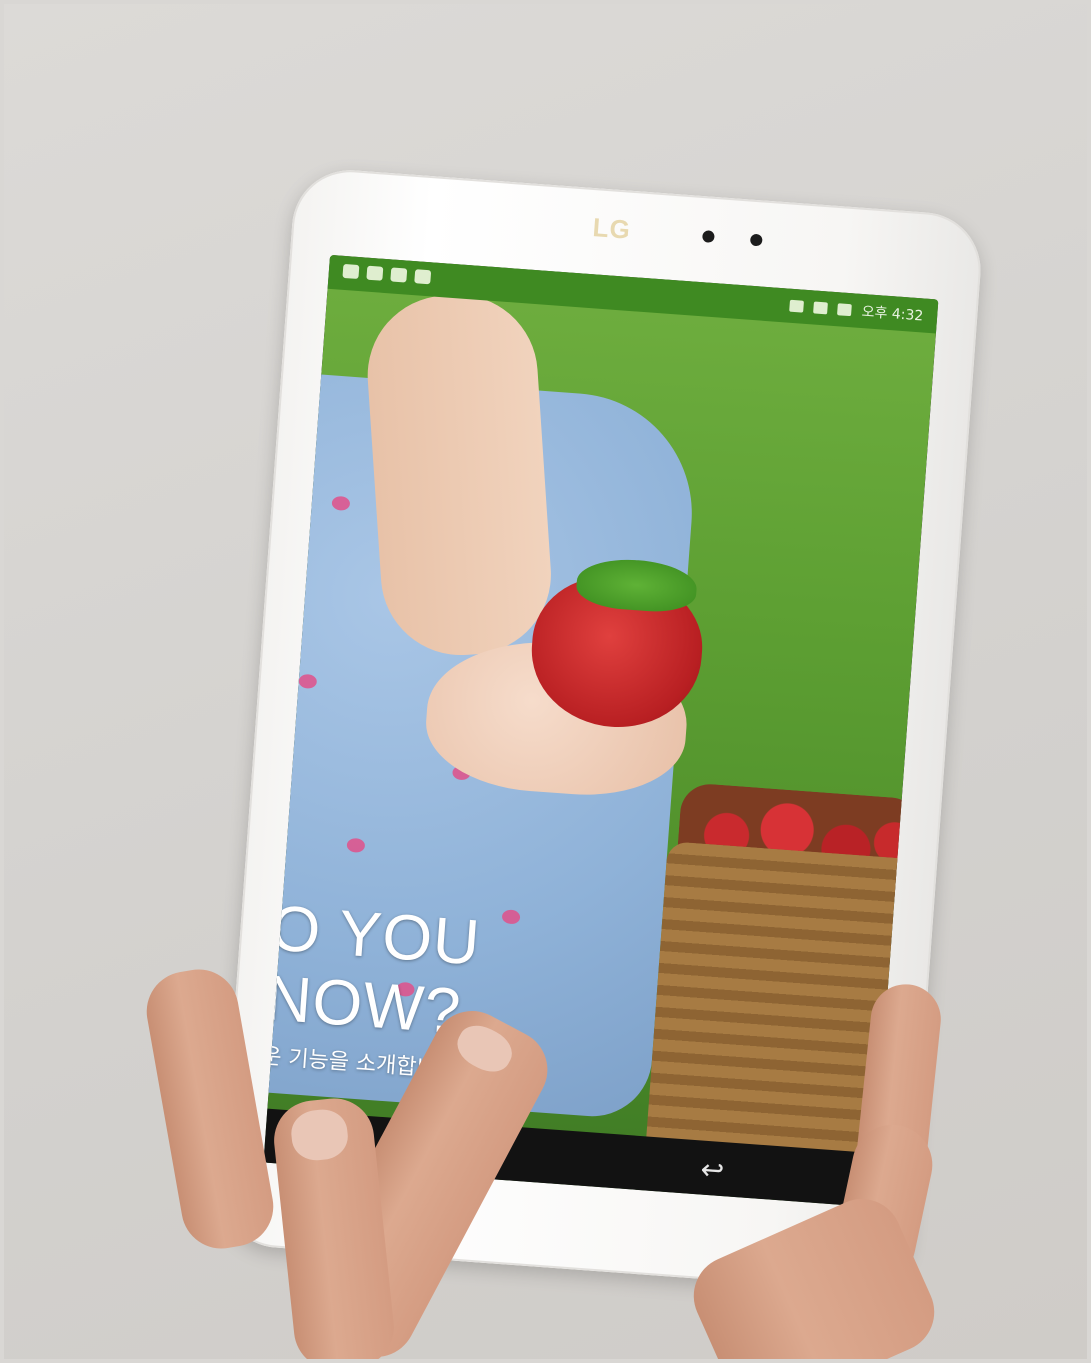  I want to click on wallpaper-arm, so click(459, 475).